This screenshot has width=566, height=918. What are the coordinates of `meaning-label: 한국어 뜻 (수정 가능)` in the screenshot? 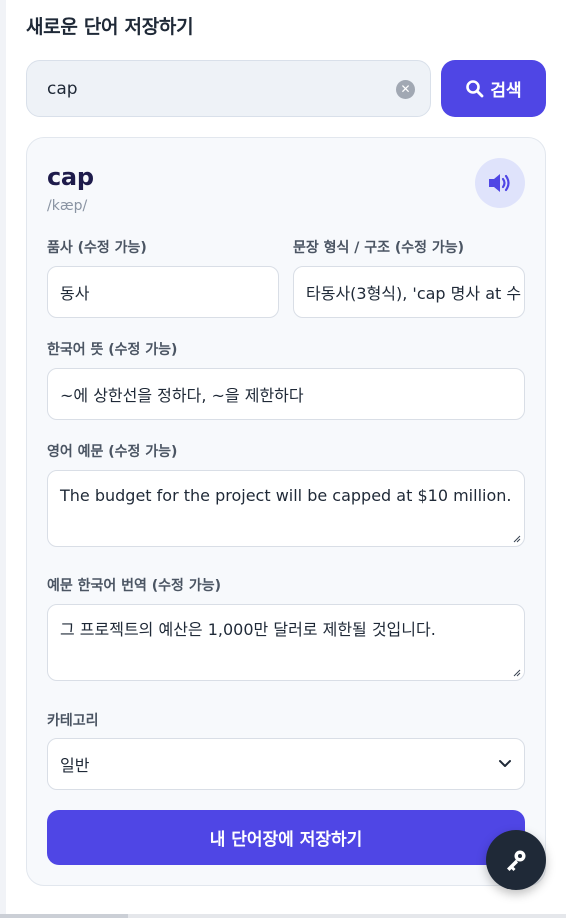 It's located at (112, 350).